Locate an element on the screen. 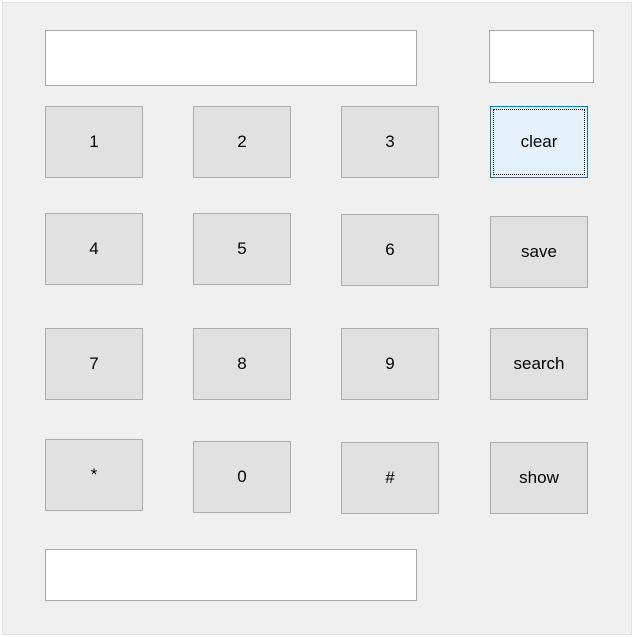 The height and width of the screenshot is (637, 634). clear-button: clear is located at coordinates (539, 142).